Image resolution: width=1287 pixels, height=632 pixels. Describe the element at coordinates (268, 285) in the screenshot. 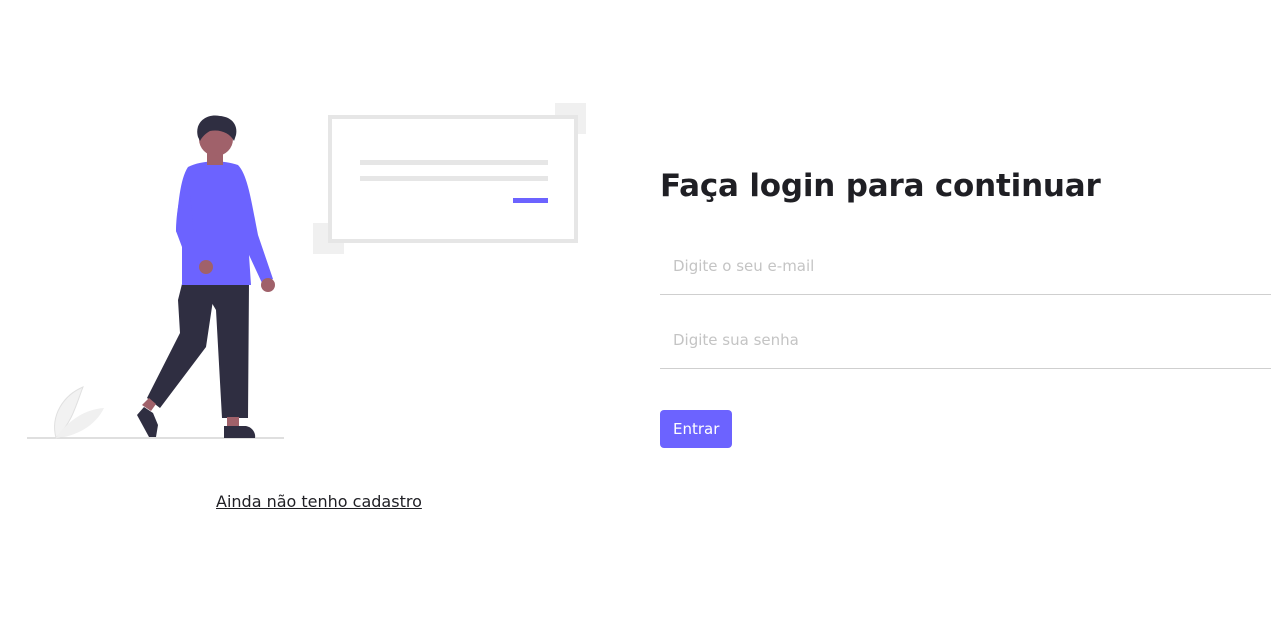

I see `person-hand-right` at that location.